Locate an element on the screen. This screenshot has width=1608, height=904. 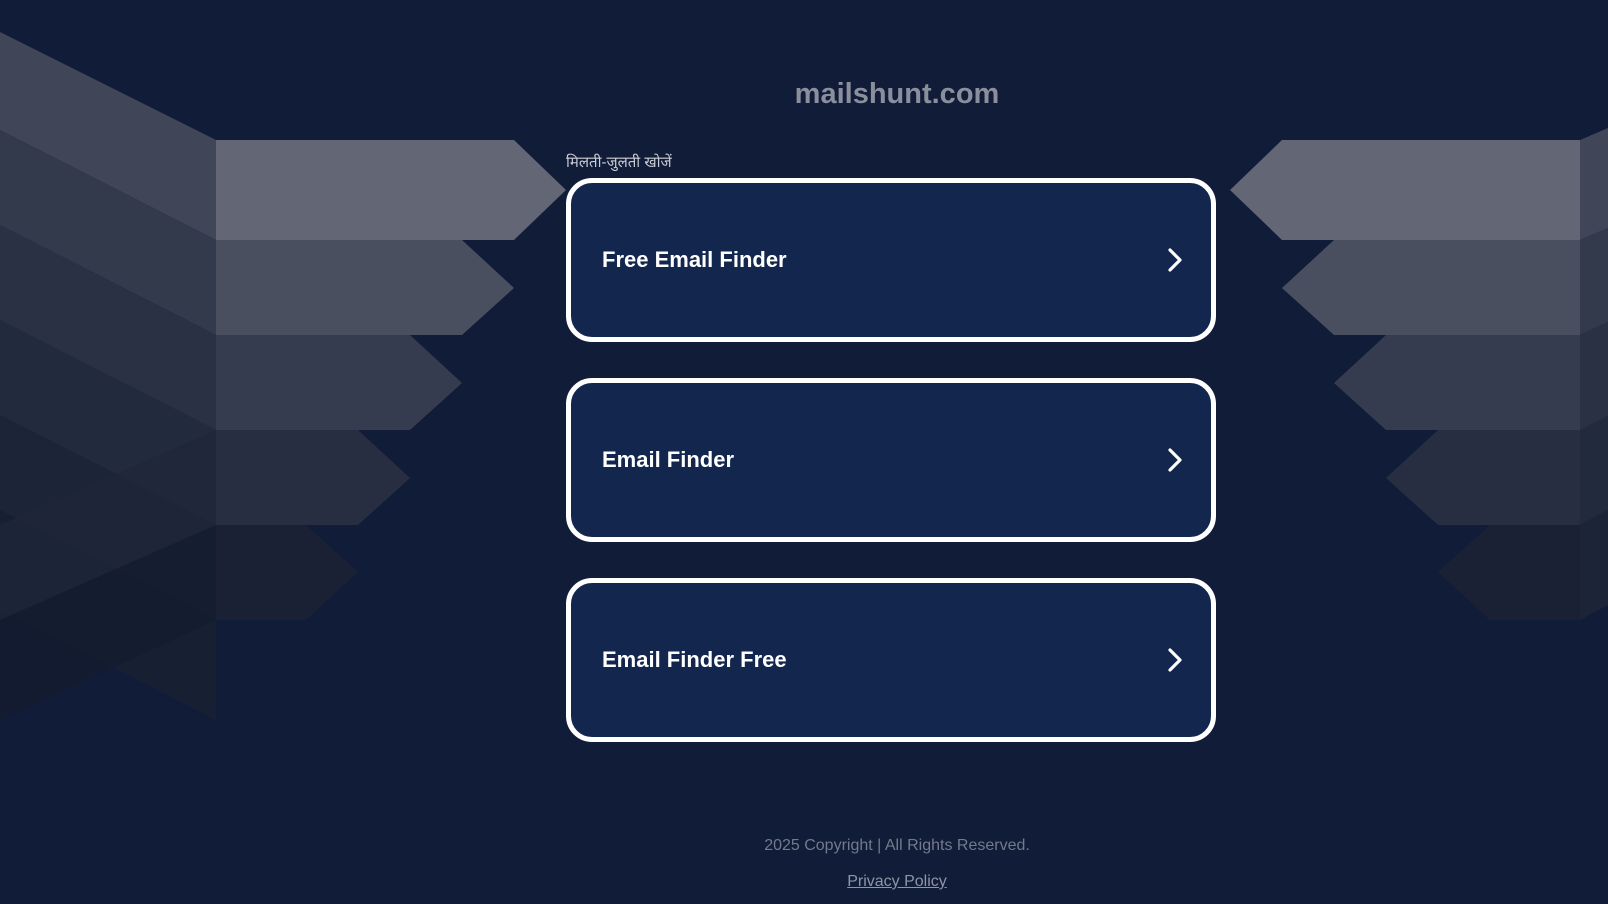
related-link-label: Email Finder Free is located at coordinates (694, 659).